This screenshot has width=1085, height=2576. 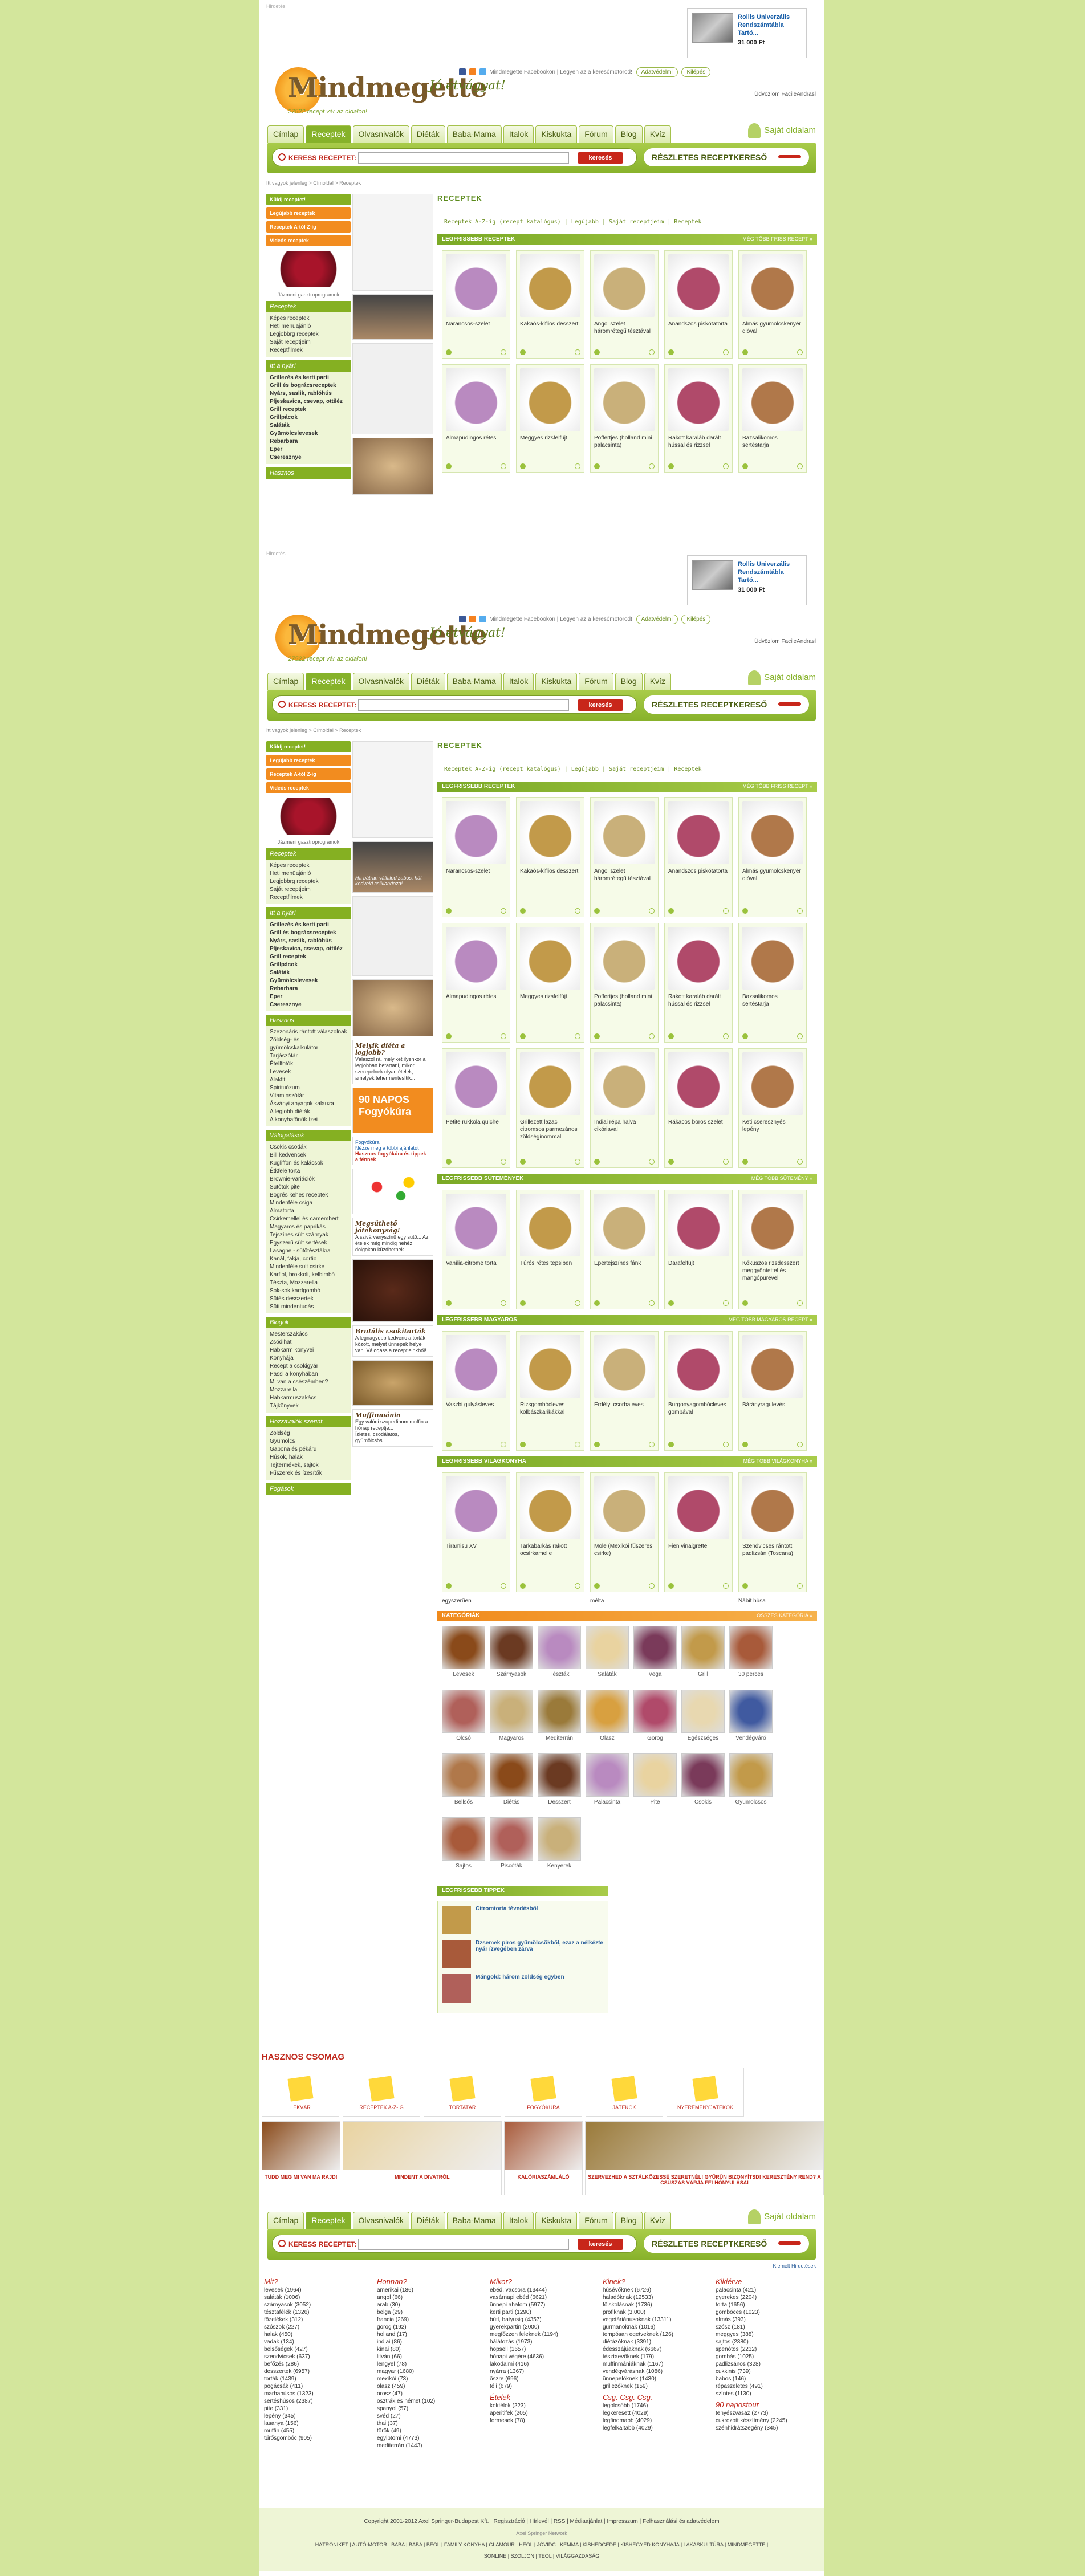 What do you see at coordinates (308, 1251) in the screenshot?
I see `left-link: Lasagne - sütőtésztákra` at bounding box center [308, 1251].